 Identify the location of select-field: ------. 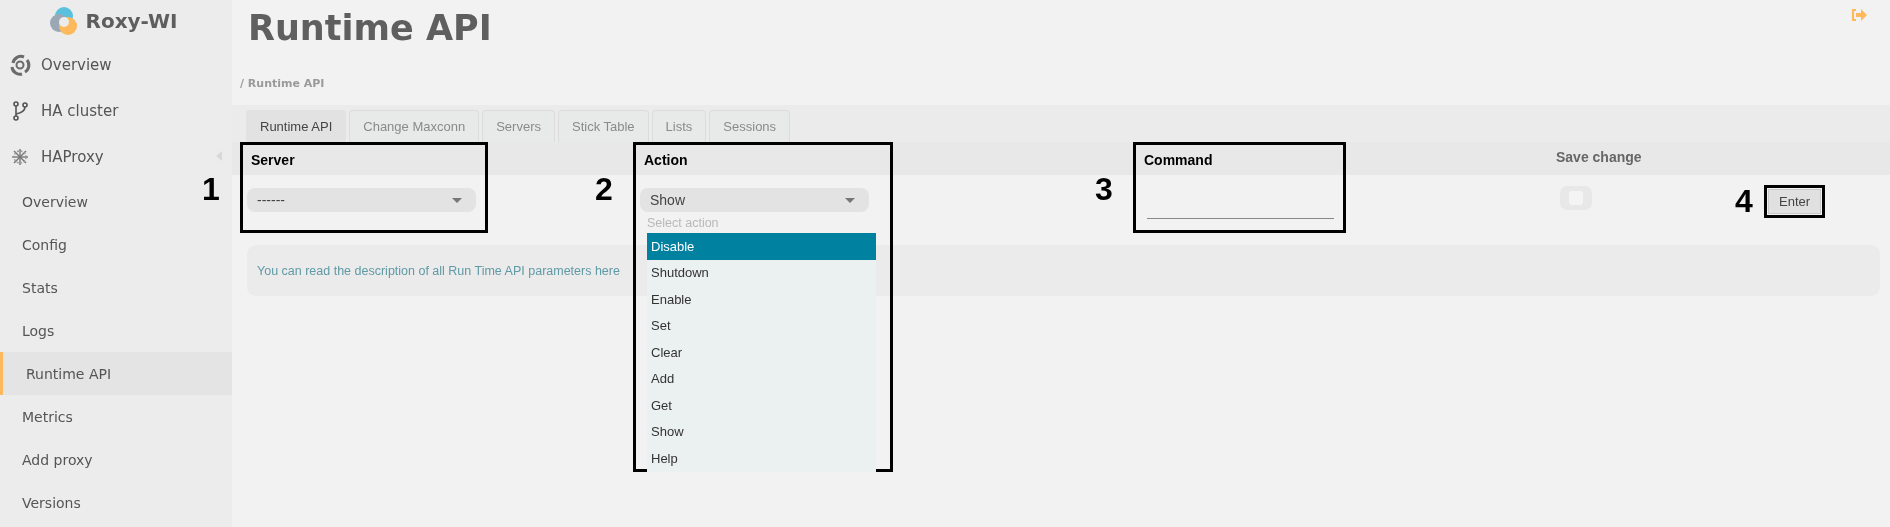
(361, 200).